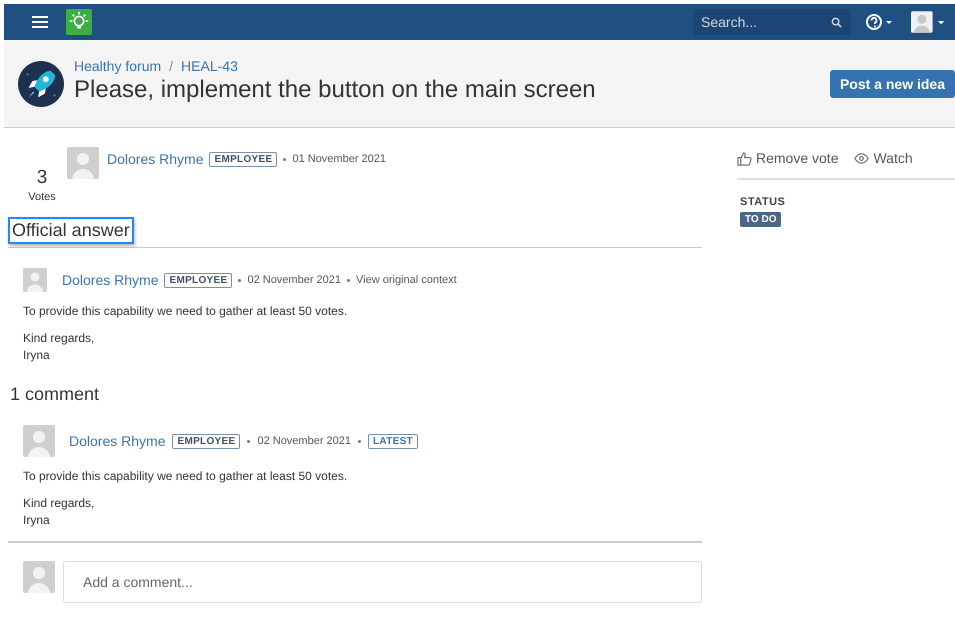 This screenshot has height=617, width=955. Describe the element at coordinates (393, 441) in the screenshot. I see `latest-badge: LATEST` at that location.